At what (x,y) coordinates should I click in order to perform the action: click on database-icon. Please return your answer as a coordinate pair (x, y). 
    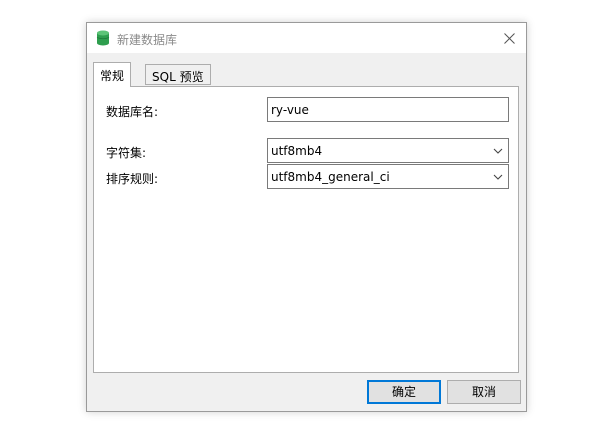
    Looking at the image, I should click on (103, 38).